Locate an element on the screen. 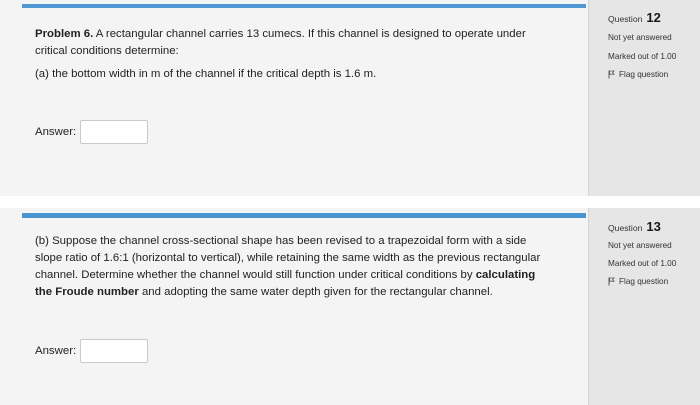 This screenshot has width=700, height=405. question-number-value: 12 is located at coordinates (653, 17).